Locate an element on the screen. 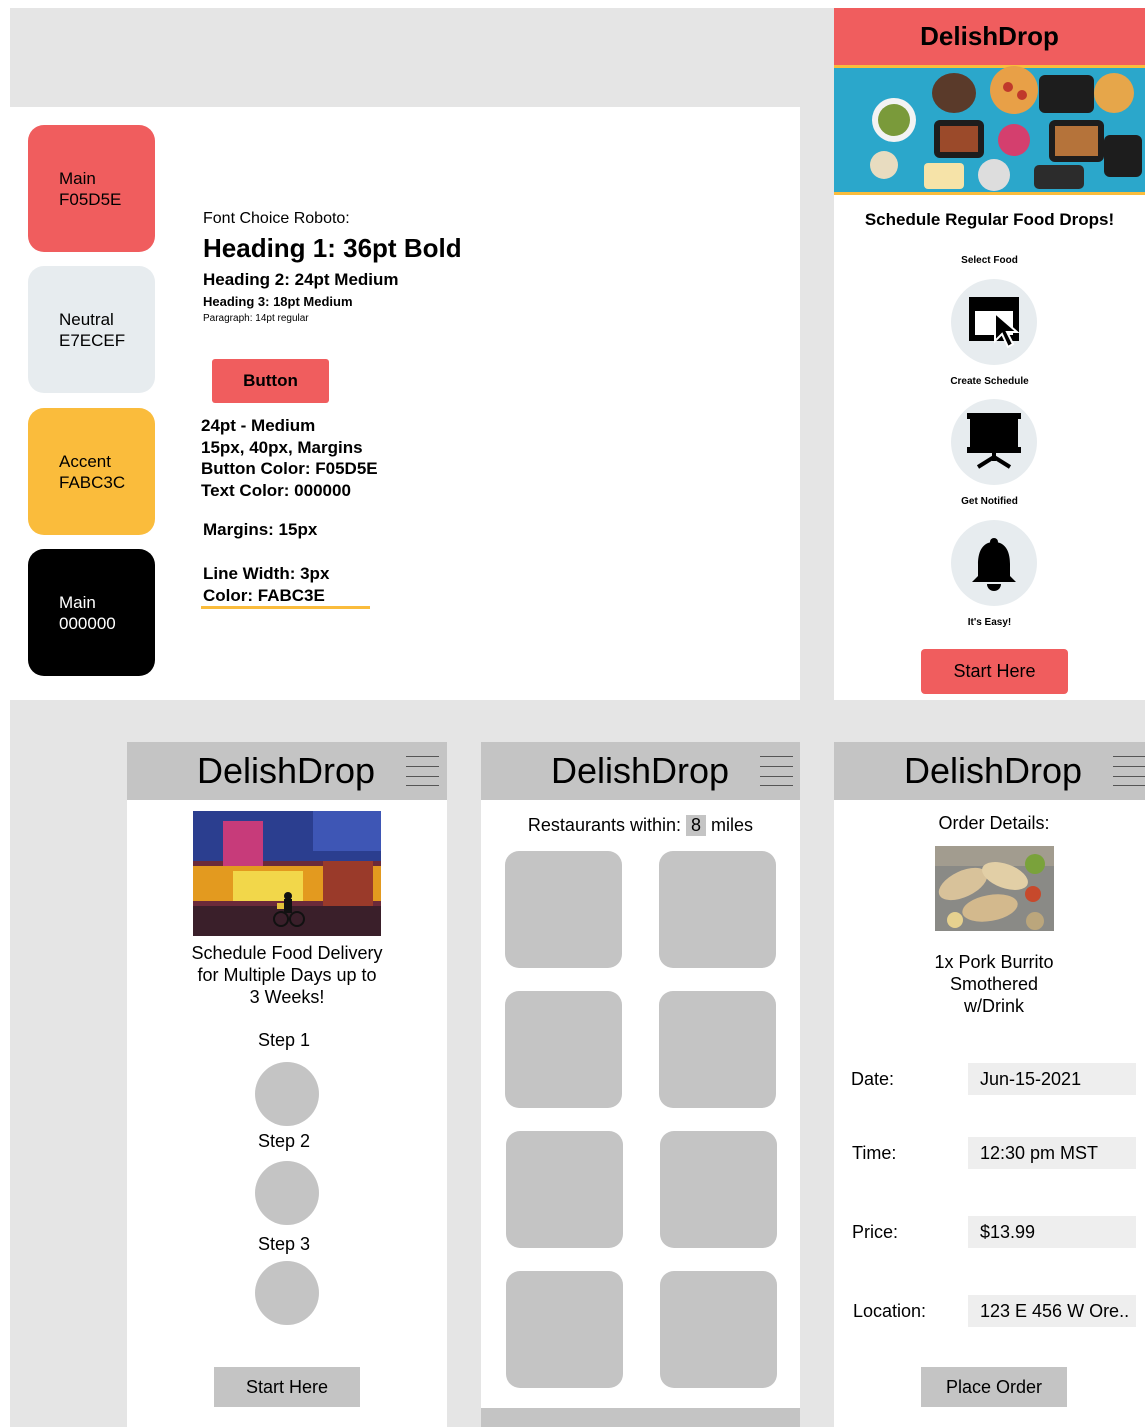  accent-line-sample is located at coordinates (285, 607).